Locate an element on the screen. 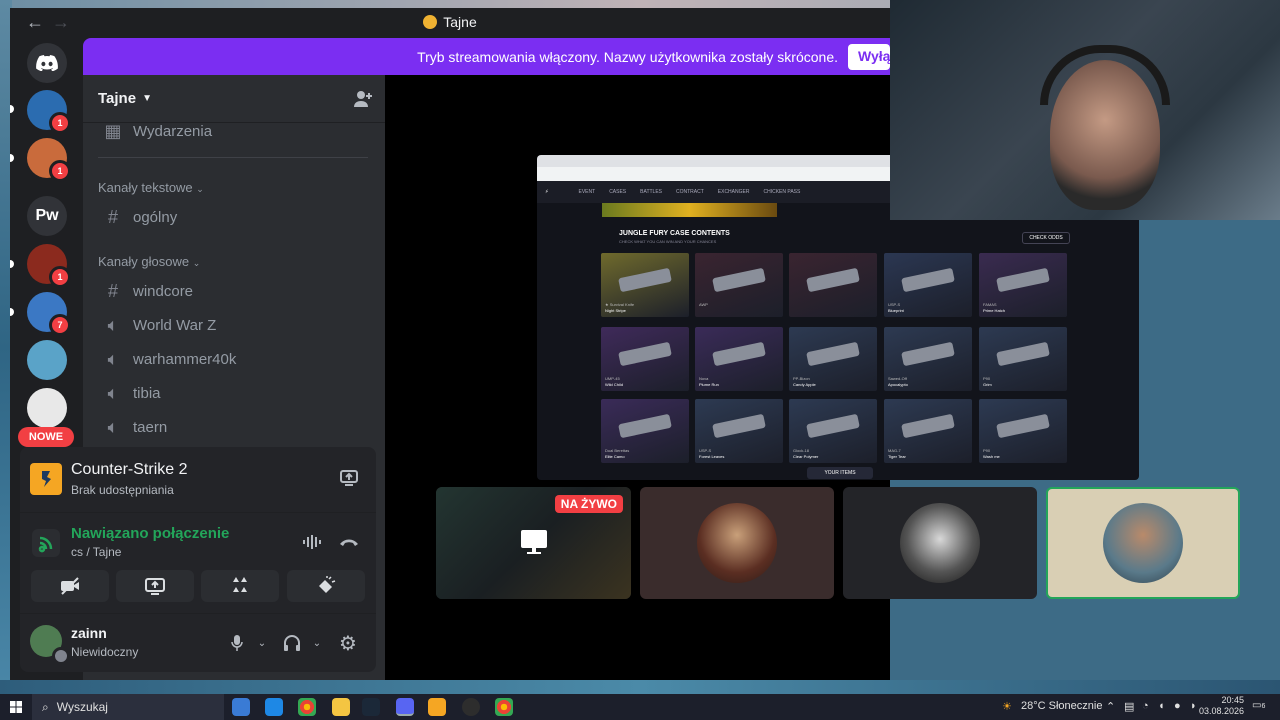  stream-tile: NA ŻYWO is located at coordinates (533, 543).